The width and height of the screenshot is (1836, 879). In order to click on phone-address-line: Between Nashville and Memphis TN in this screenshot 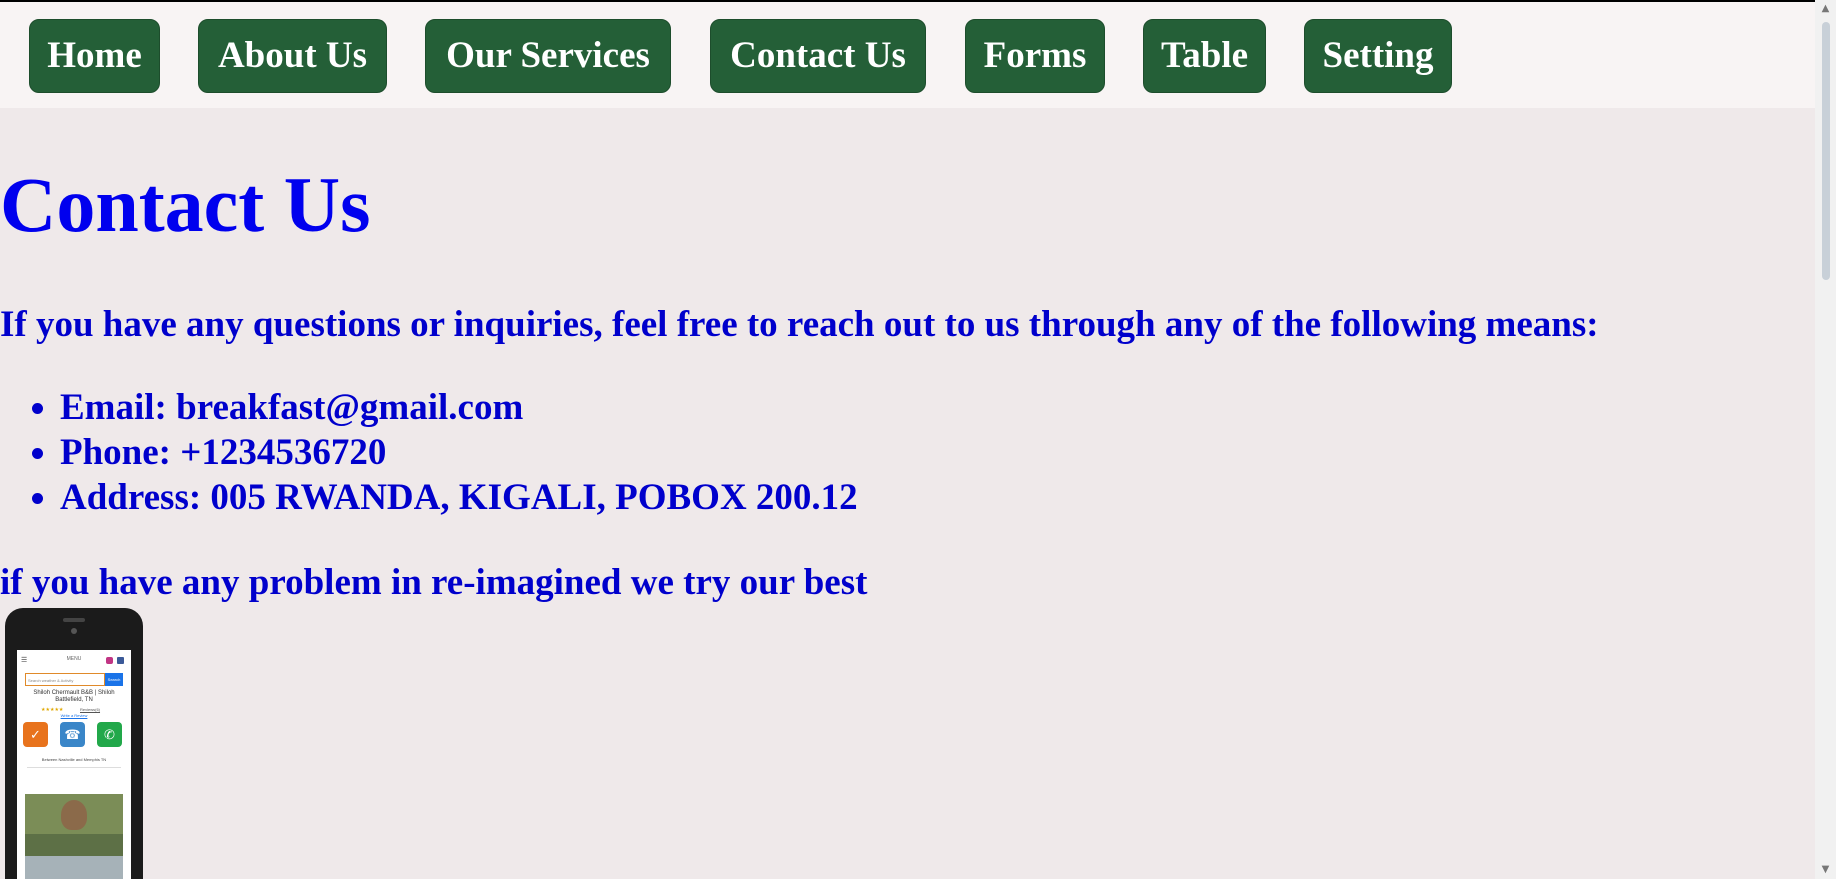, I will do `click(74, 759)`.